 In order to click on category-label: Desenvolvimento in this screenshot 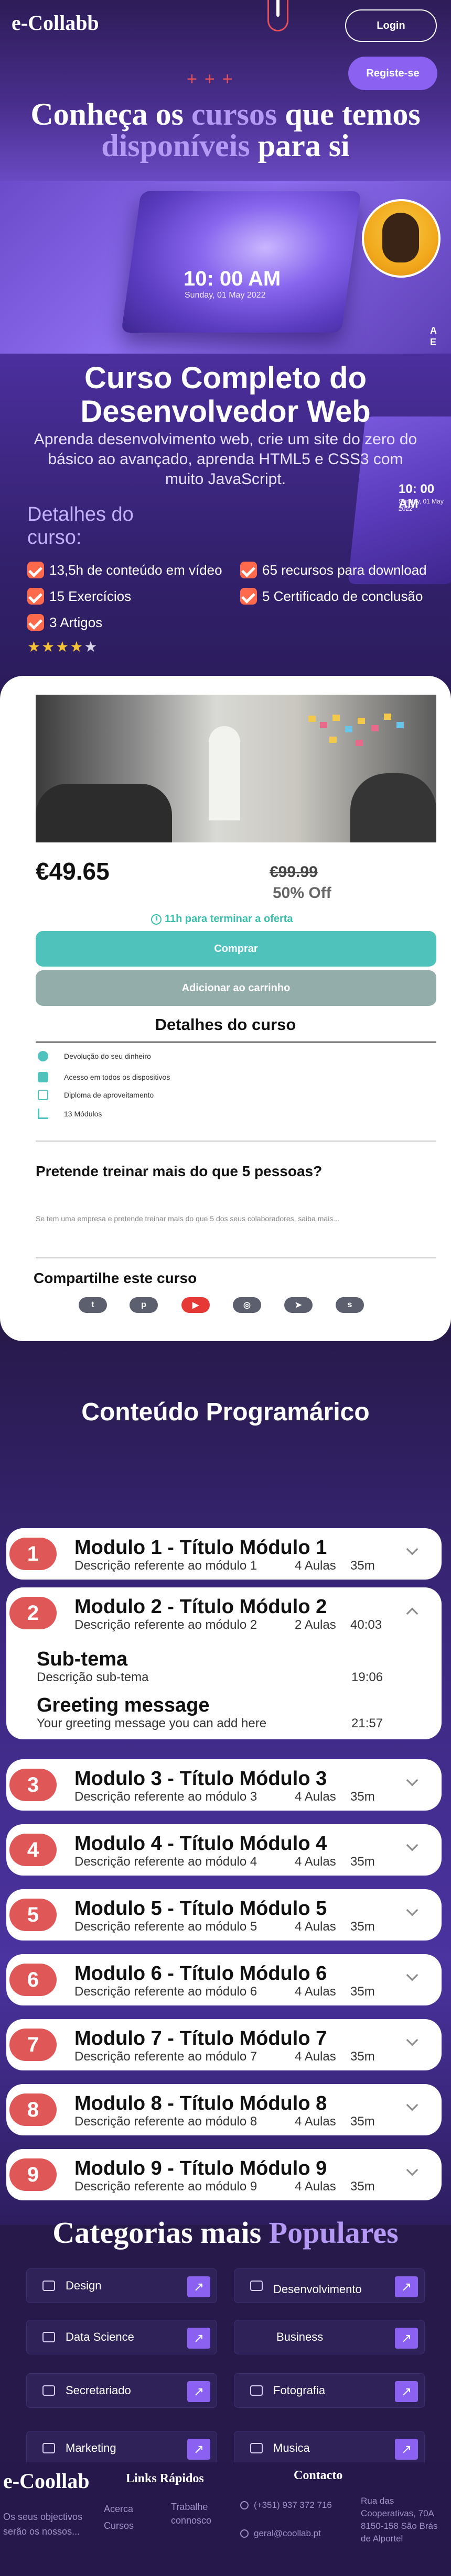, I will do `click(317, 2289)`.